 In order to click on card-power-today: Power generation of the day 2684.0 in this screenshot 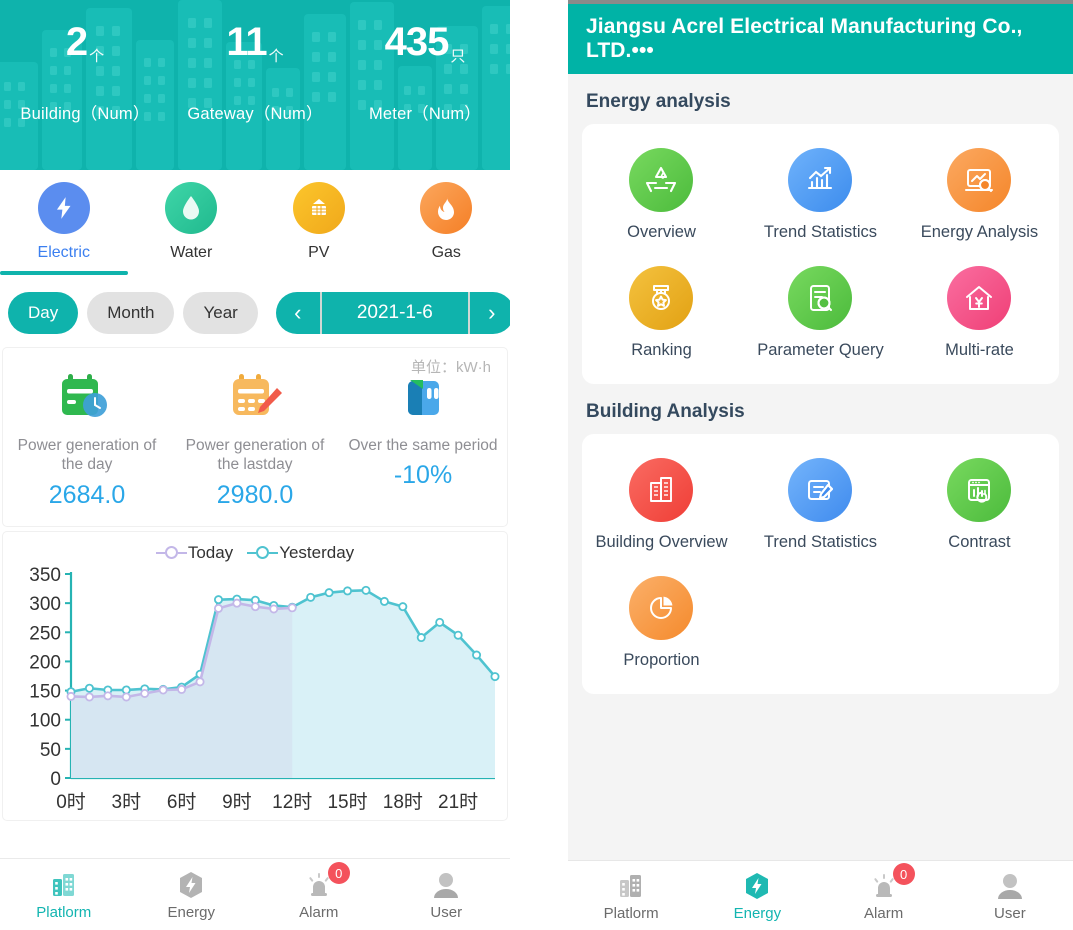, I will do `click(87, 438)`.